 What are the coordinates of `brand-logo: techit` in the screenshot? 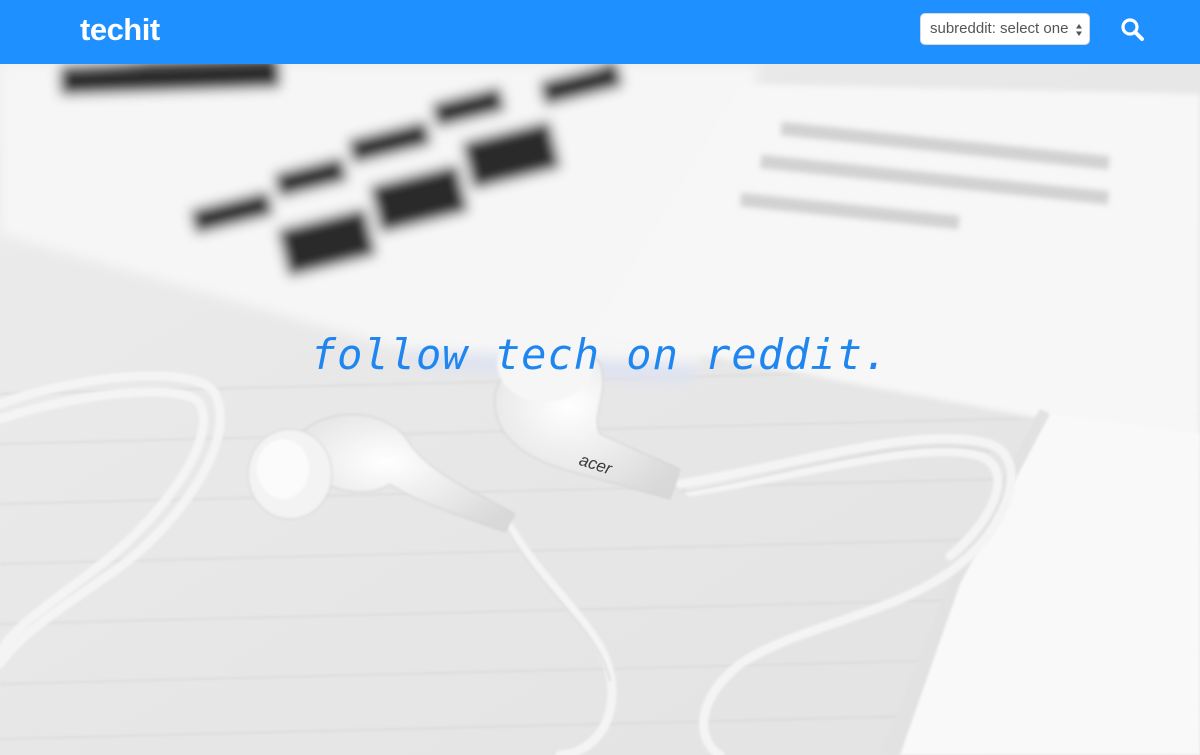 It's located at (120, 30).